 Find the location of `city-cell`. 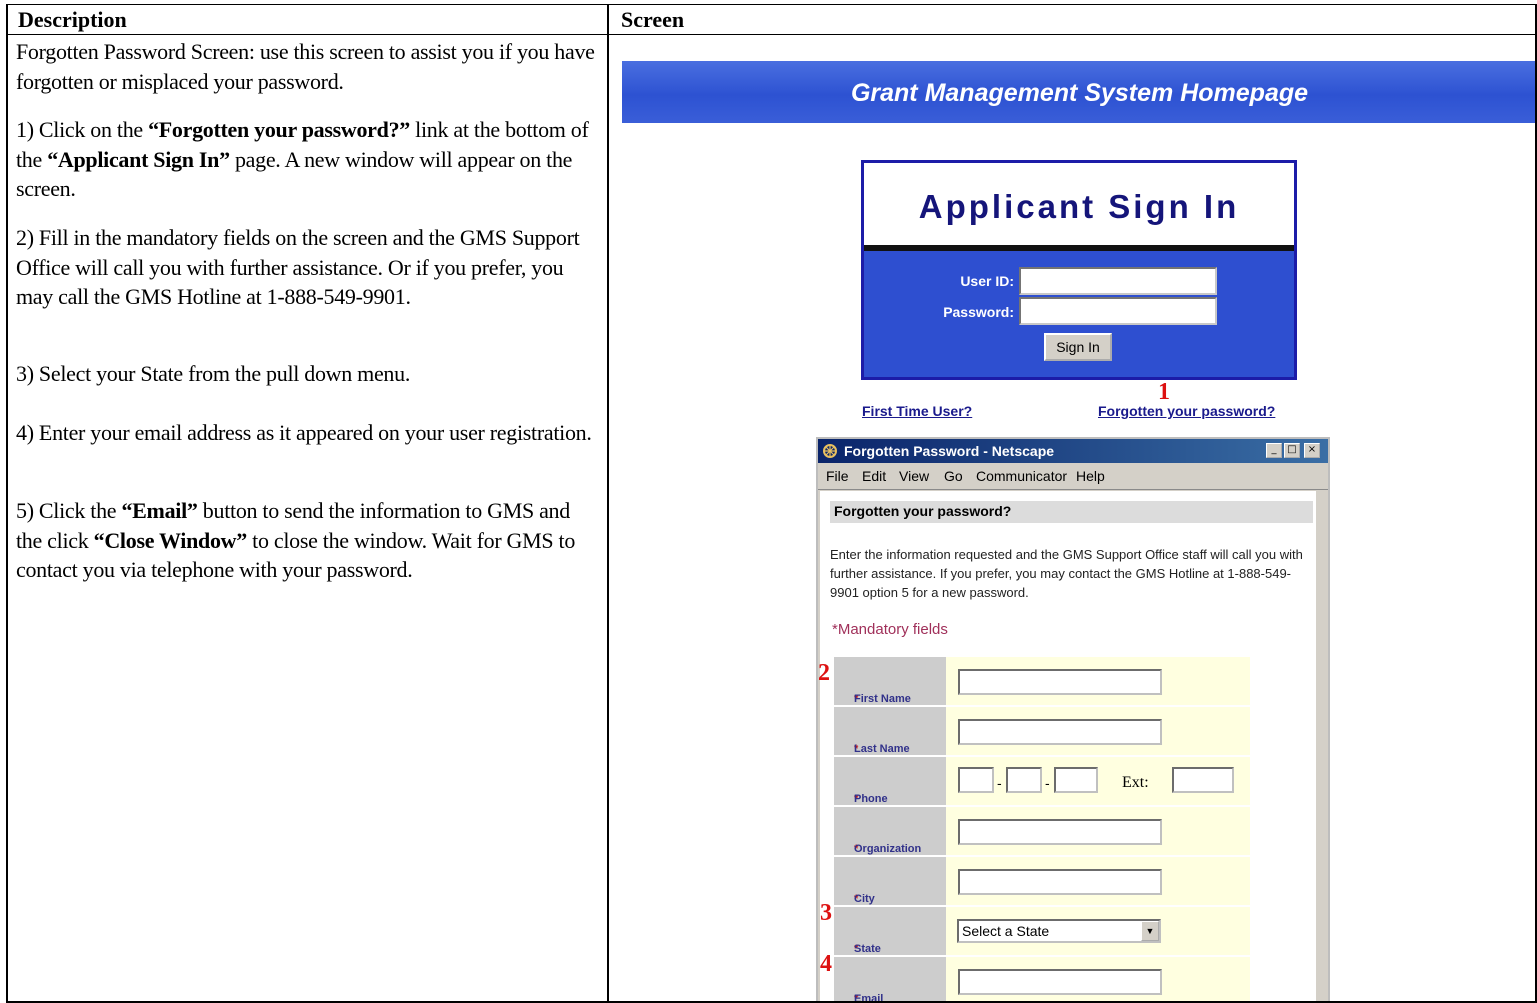

city-cell is located at coordinates (1098, 882).